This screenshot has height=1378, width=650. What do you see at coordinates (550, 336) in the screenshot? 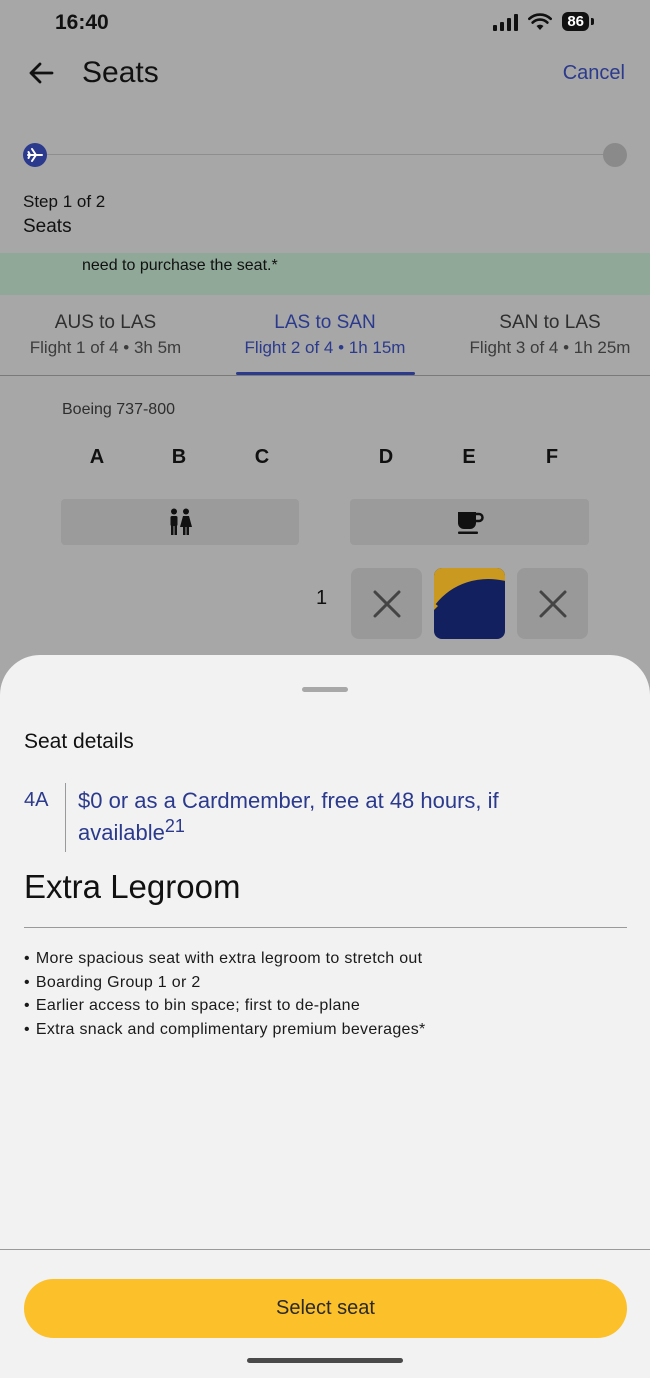
I see `tab-san-to-las: SAN to LAS Flight 3 of 4 • 1h 25m` at bounding box center [550, 336].